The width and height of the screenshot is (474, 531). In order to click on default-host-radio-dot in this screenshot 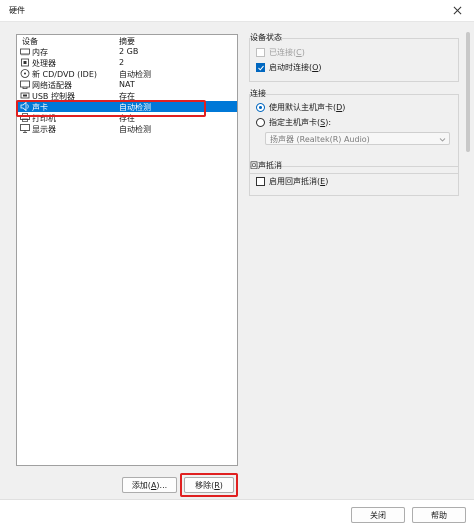, I will do `click(260, 107)`.